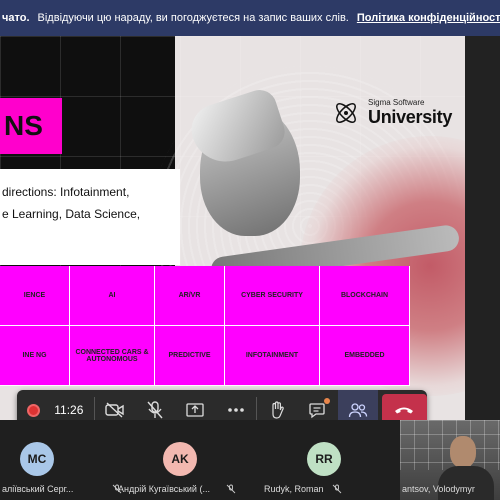  Describe the element at coordinates (66, 192) in the screenshot. I see `desc-line: directions: Infotainment,` at that location.